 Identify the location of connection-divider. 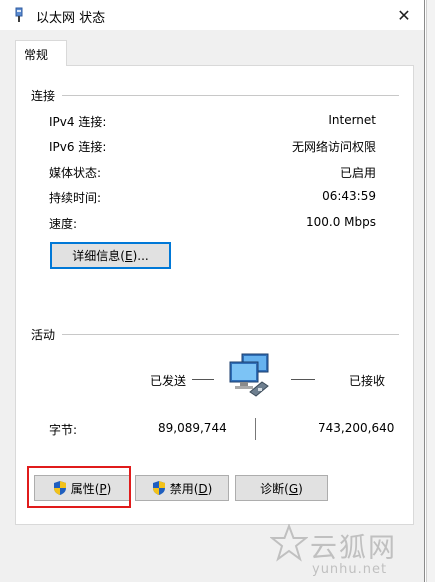
(230, 95).